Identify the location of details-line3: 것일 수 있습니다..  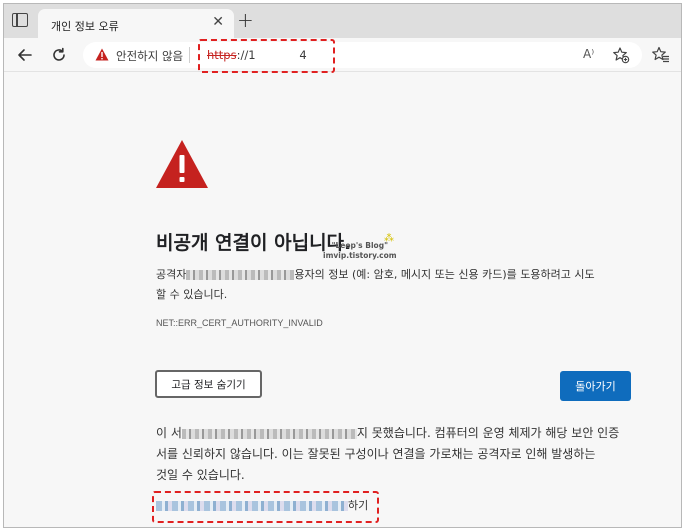
(200, 475).